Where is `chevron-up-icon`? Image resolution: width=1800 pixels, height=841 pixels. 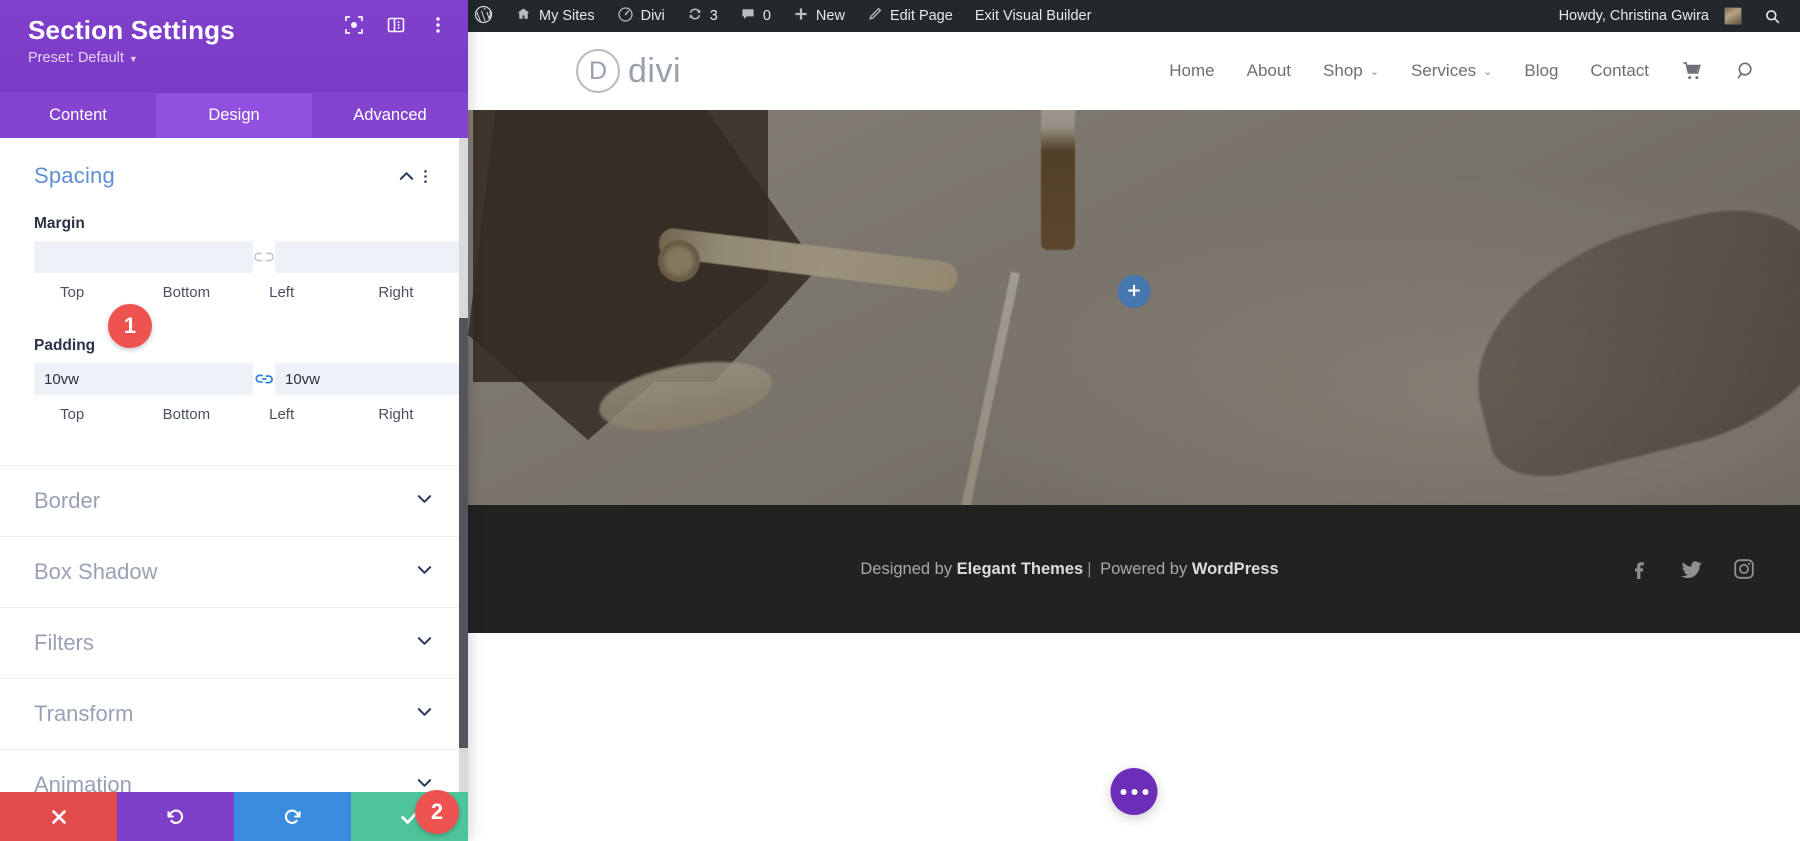
chevron-up-icon is located at coordinates (406, 176).